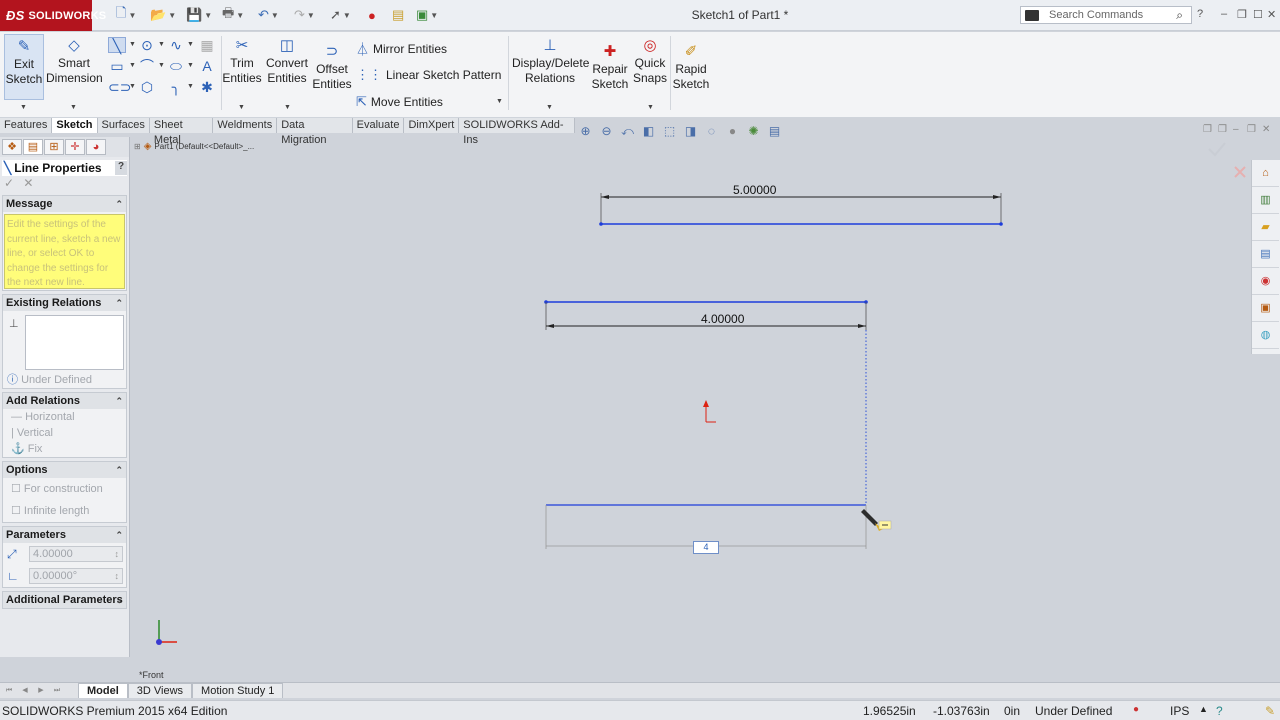  Describe the element at coordinates (64, 204) in the screenshot. I see `message-header: Message ⌃` at that location.